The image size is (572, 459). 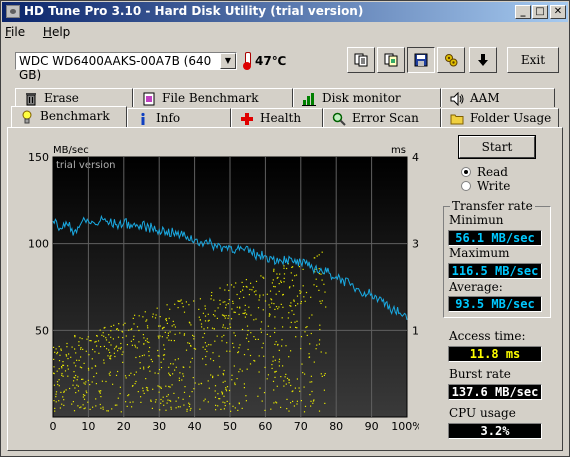 I want to click on tab-info: Info, so click(x=179, y=117).